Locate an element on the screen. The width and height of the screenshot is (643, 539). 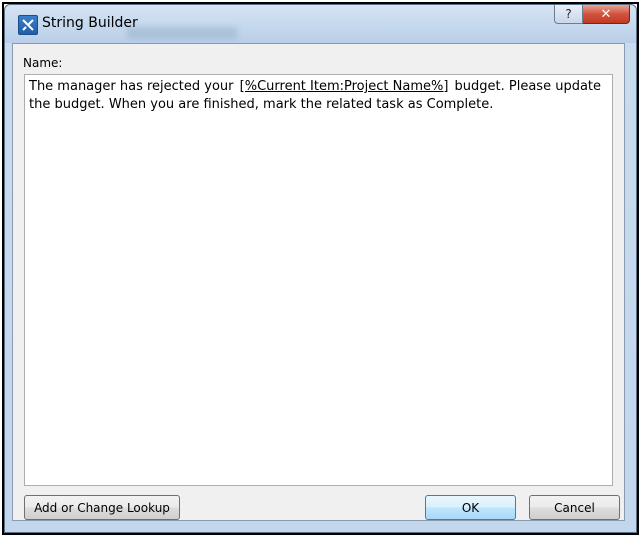
tools-icon is located at coordinates (28, 25).